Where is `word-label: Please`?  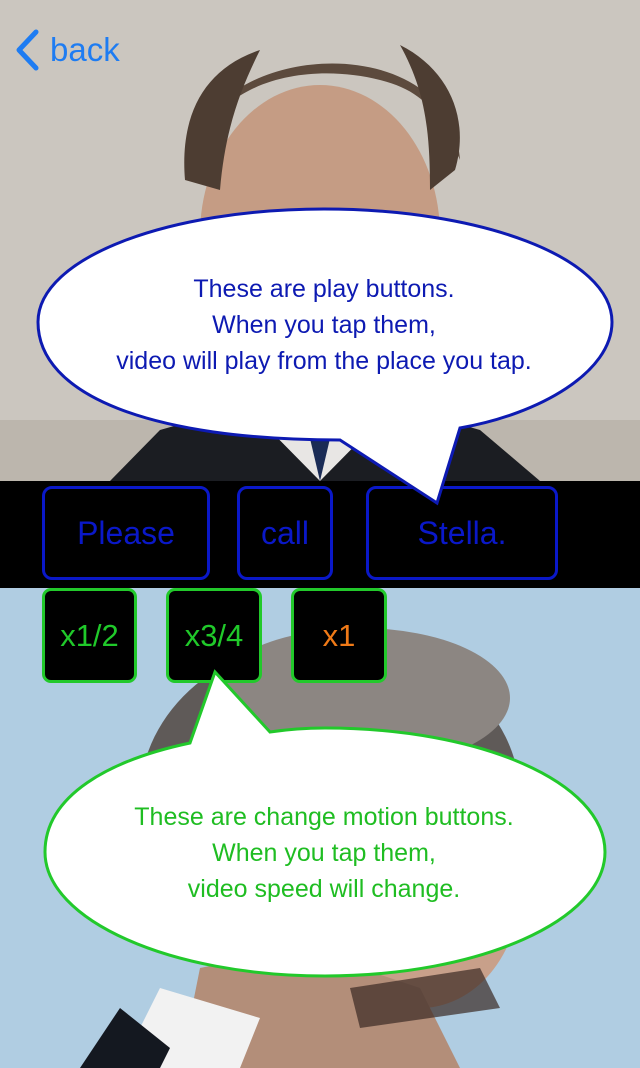
word-label: Please is located at coordinates (126, 532).